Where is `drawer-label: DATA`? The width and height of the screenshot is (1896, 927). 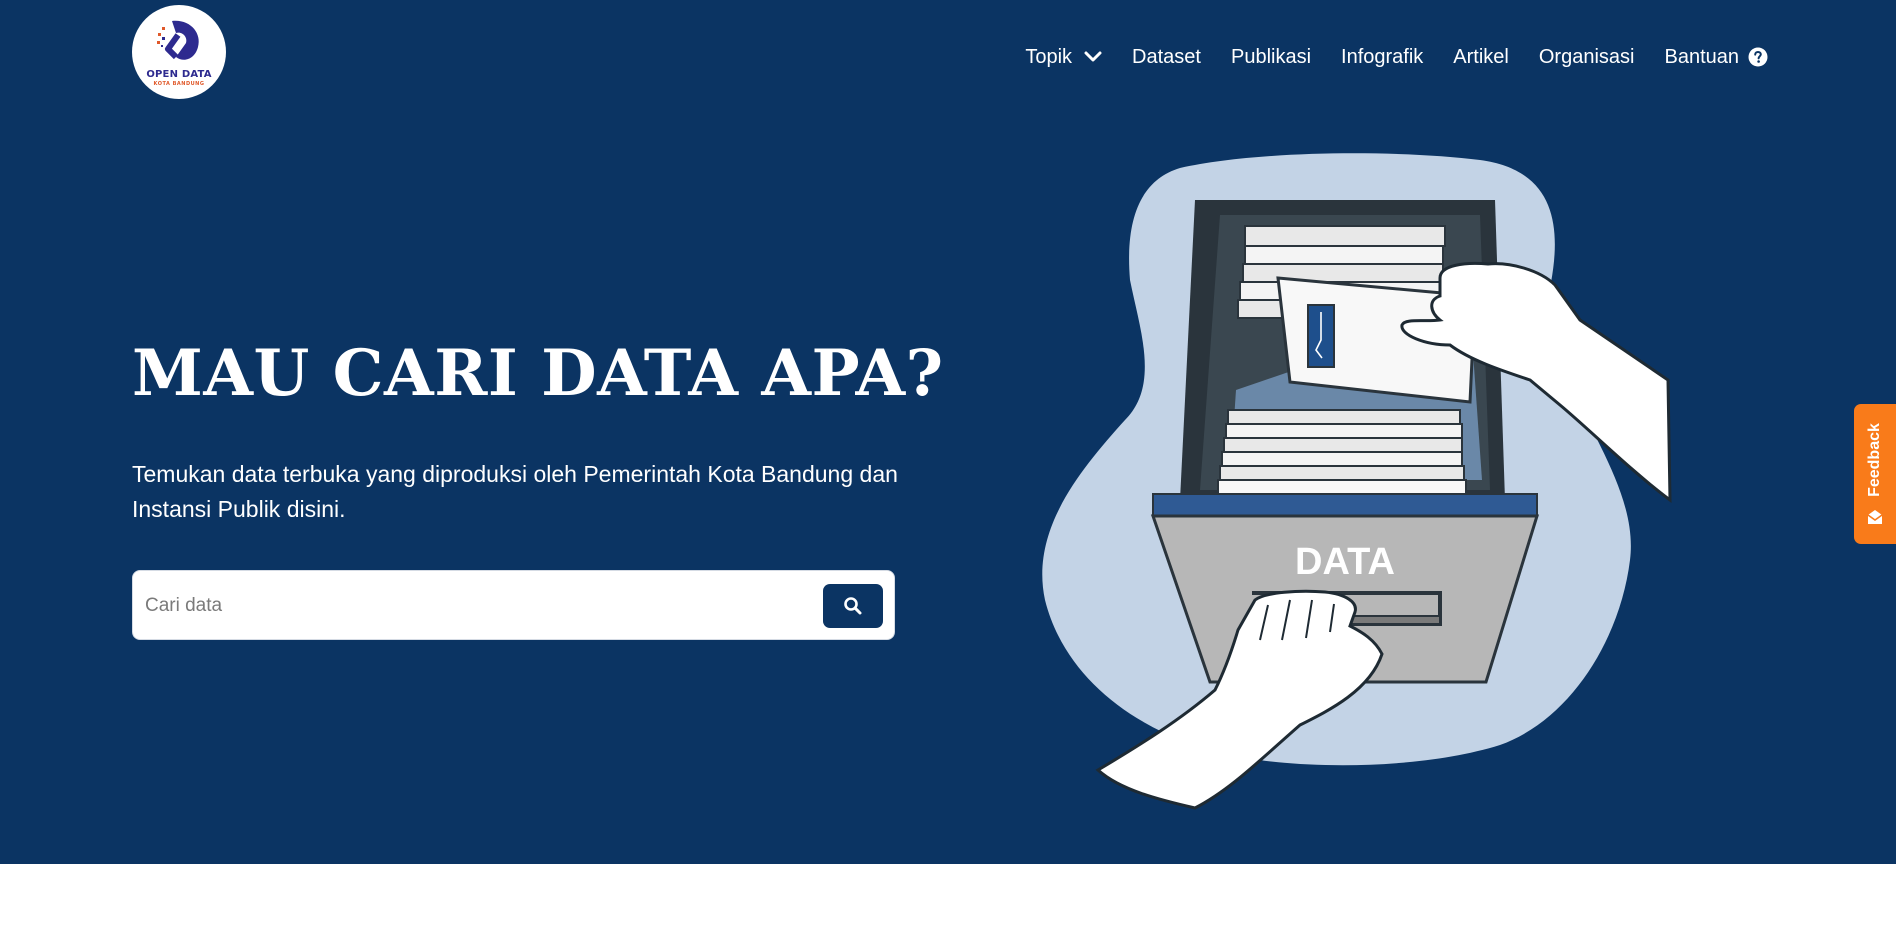
drawer-label: DATA is located at coordinates (1345, 562).